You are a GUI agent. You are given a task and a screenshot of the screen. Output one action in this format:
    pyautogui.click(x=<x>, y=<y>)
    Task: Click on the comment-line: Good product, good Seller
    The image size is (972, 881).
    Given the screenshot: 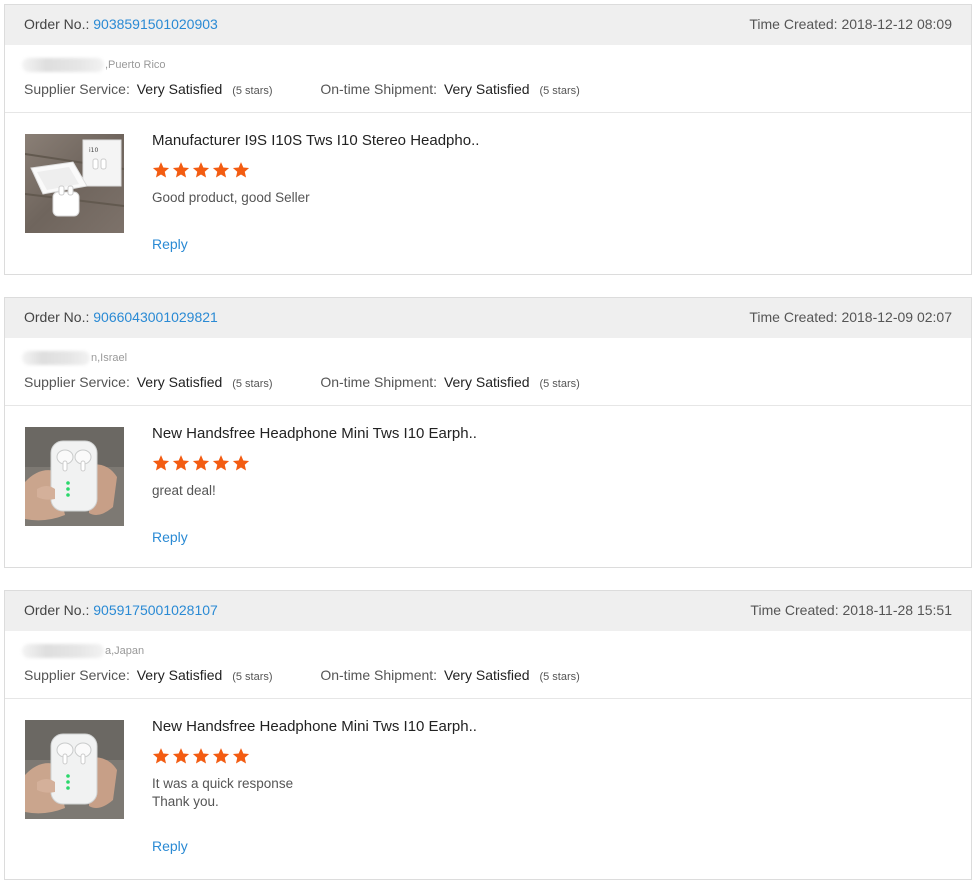 What is the action you would take?
    pyautogui.click(x=231, y=197)
    